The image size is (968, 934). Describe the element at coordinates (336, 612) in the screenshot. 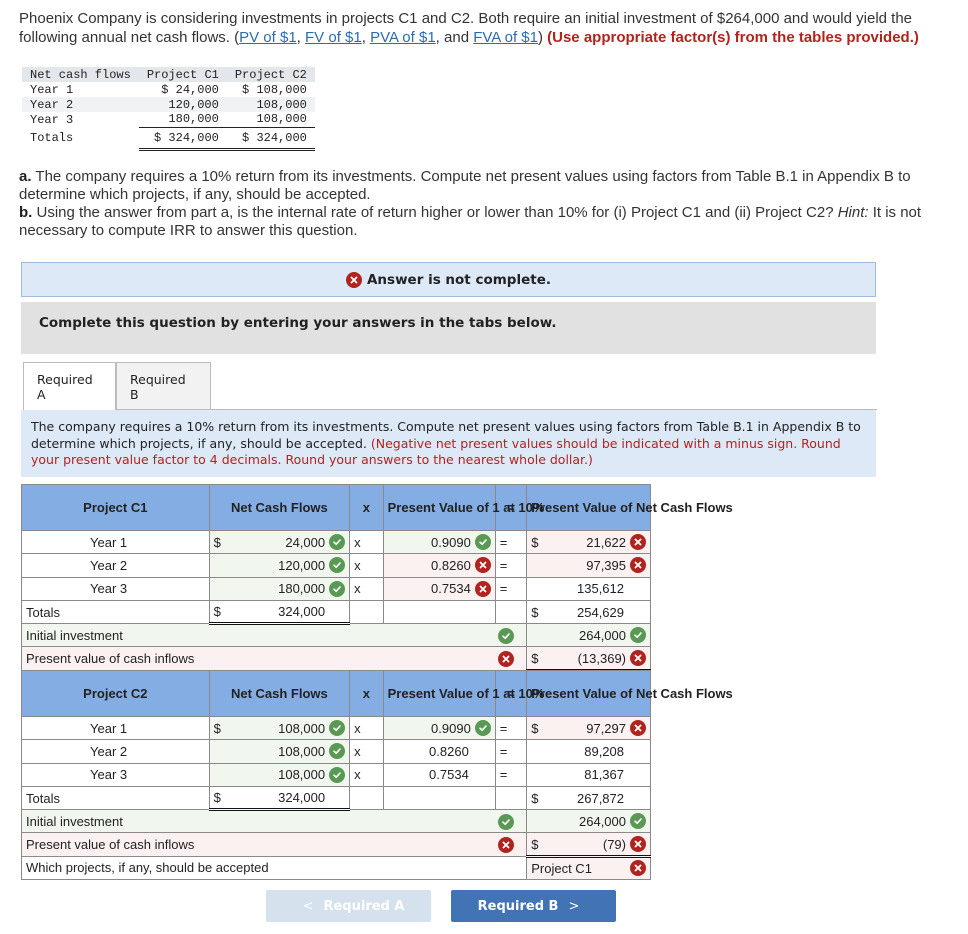

I see `totals-row: Totals $324,000 $254,629` at that location.